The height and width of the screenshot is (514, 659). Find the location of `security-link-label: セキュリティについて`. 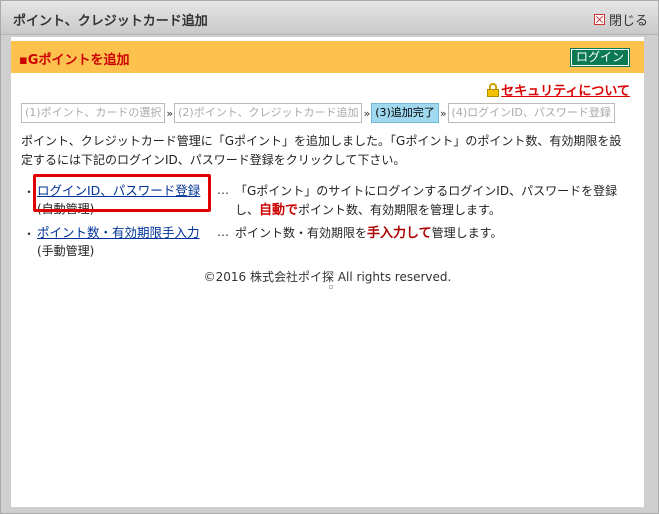

security-link-label: セキュリティについて is located at coordinates (565, 89).